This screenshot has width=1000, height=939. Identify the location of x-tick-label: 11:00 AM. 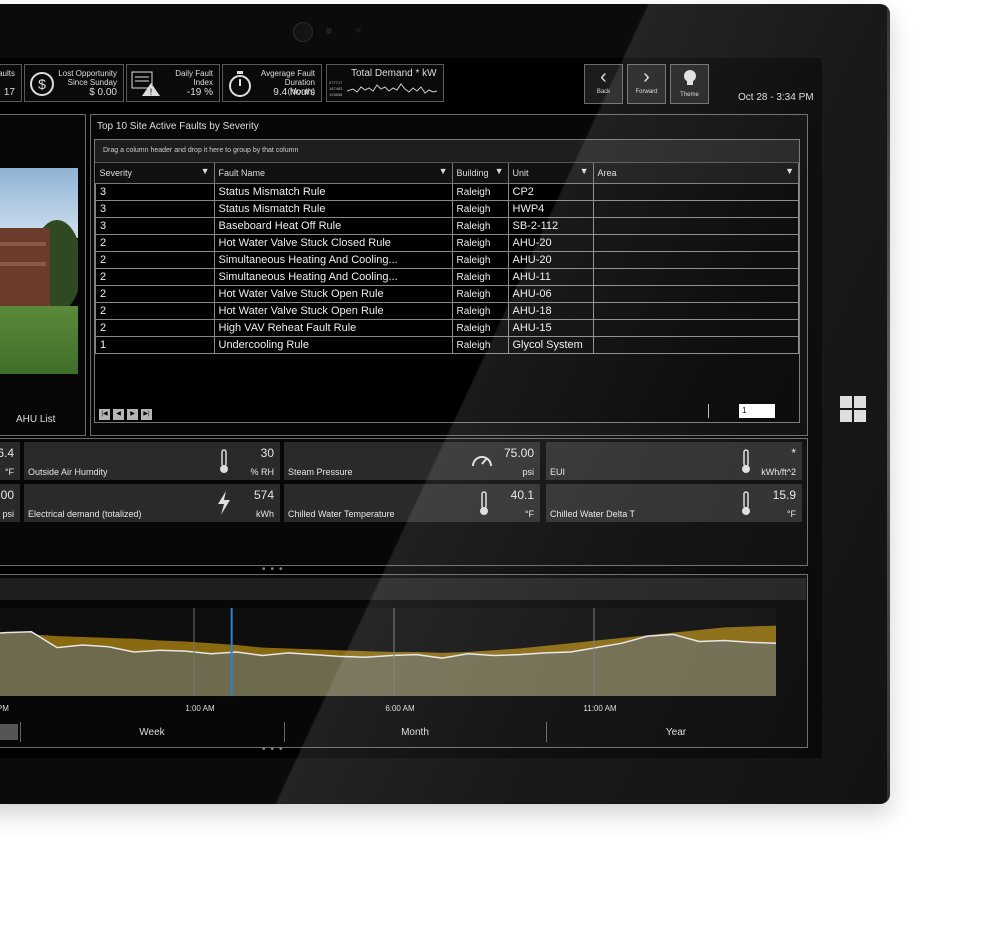
(600, 708).